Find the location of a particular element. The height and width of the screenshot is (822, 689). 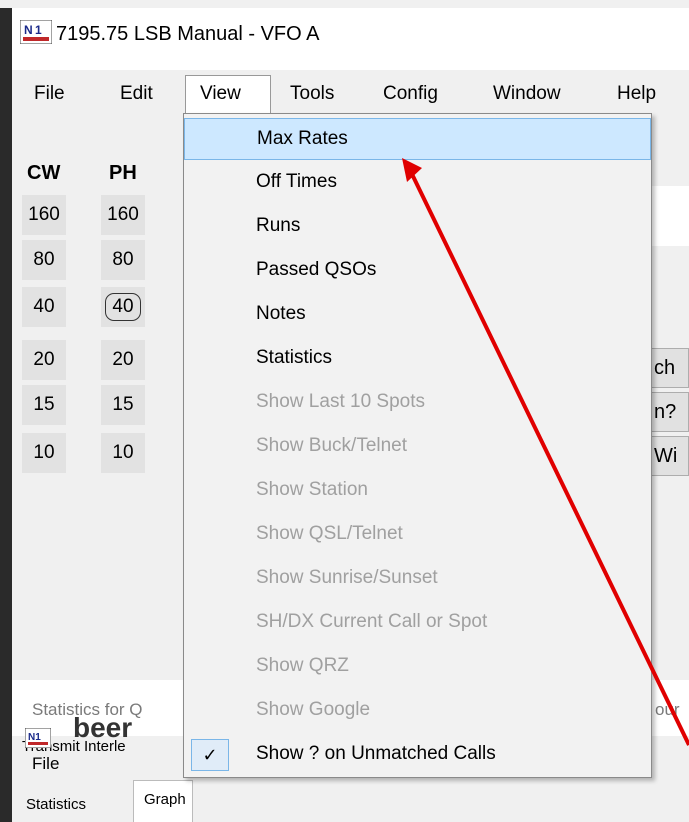

band-ph-20: 20 is located at coordinates (123, 360).